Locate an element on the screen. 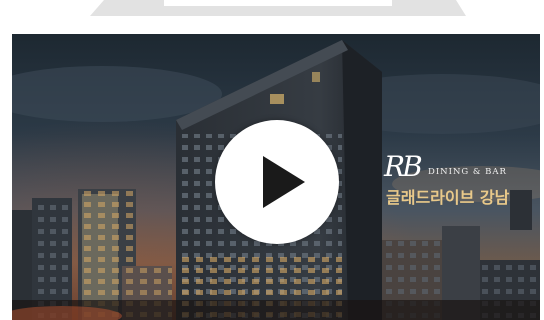 The width and height of the screenshot is (544, 320). restaurant-logo: RB DINING & BAR 글래드라이브 강남 is located at coordinates (459, 182).